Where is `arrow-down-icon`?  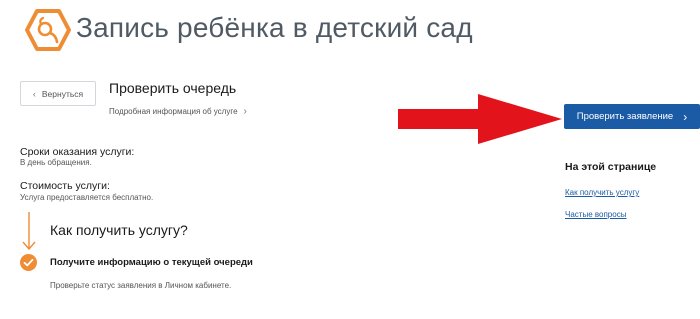 arrow-down-icon is located at coordinates (29, 231).